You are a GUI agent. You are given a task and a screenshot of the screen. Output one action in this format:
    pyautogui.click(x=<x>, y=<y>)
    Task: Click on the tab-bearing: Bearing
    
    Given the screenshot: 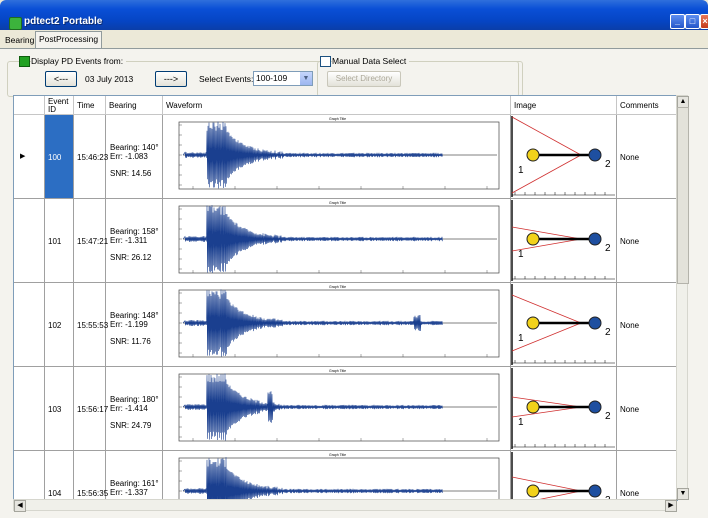 What is the action you would take?
    pyautogui.click(x=19, y=40)
    